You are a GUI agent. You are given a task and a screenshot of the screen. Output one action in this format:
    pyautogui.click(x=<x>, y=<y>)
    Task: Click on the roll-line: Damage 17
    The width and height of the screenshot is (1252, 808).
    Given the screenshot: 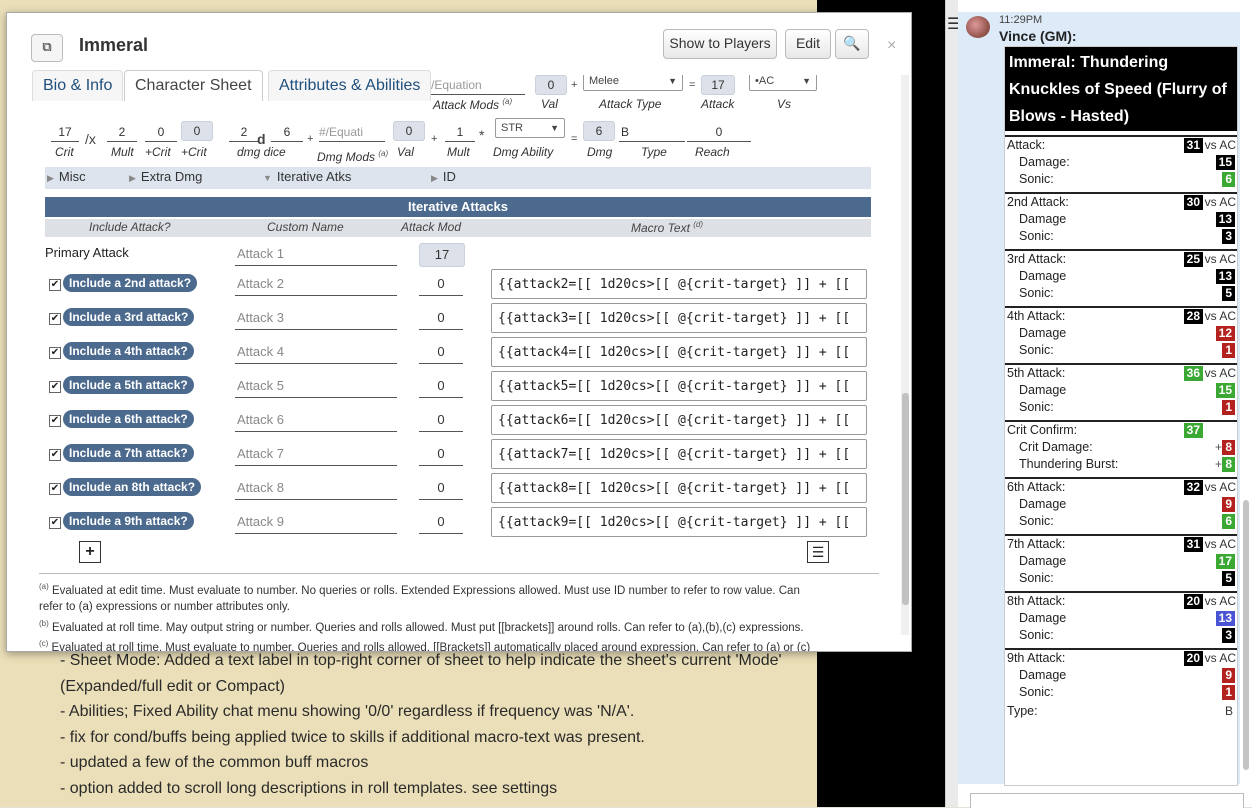 What is the action you would take?
    pyautogui.click(x=1121, y=561)
    